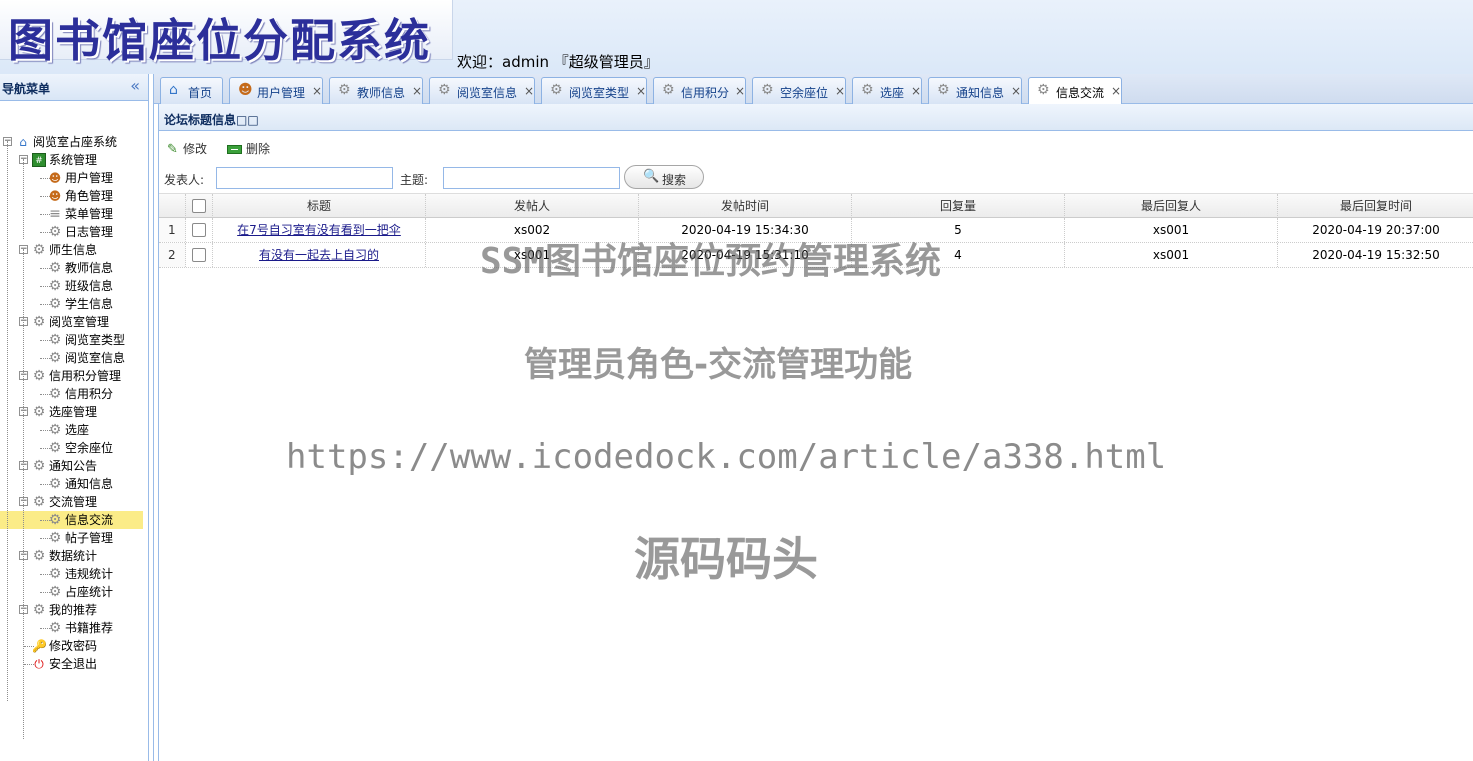 This screenshot has height=761, width=1473. Describe the element at coordinates (736, 37) in the screenshot. I see `app-header: 图书馆座位分配系统 欢迎：admin 『超级管理员』` at that location.